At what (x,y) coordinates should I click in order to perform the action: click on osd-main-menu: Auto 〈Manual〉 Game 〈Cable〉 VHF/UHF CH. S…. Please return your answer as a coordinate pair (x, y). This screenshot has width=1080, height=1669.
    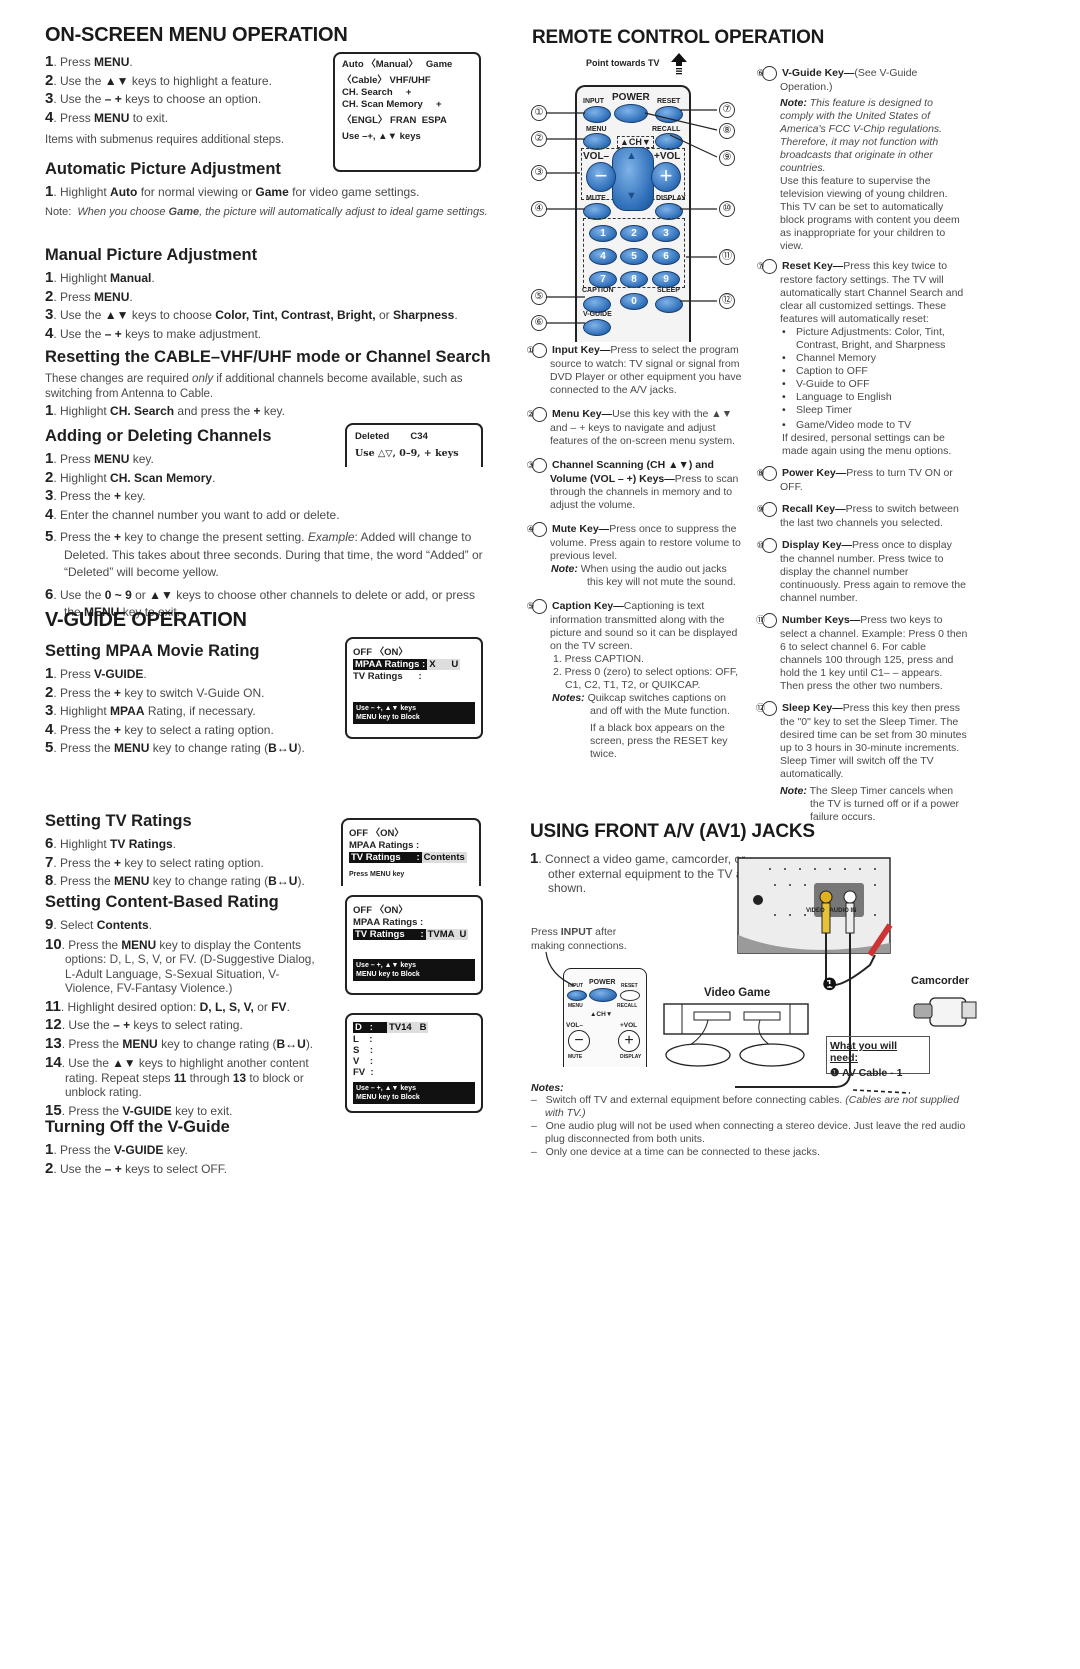
    Looking at the image, I should click on (407, 112).